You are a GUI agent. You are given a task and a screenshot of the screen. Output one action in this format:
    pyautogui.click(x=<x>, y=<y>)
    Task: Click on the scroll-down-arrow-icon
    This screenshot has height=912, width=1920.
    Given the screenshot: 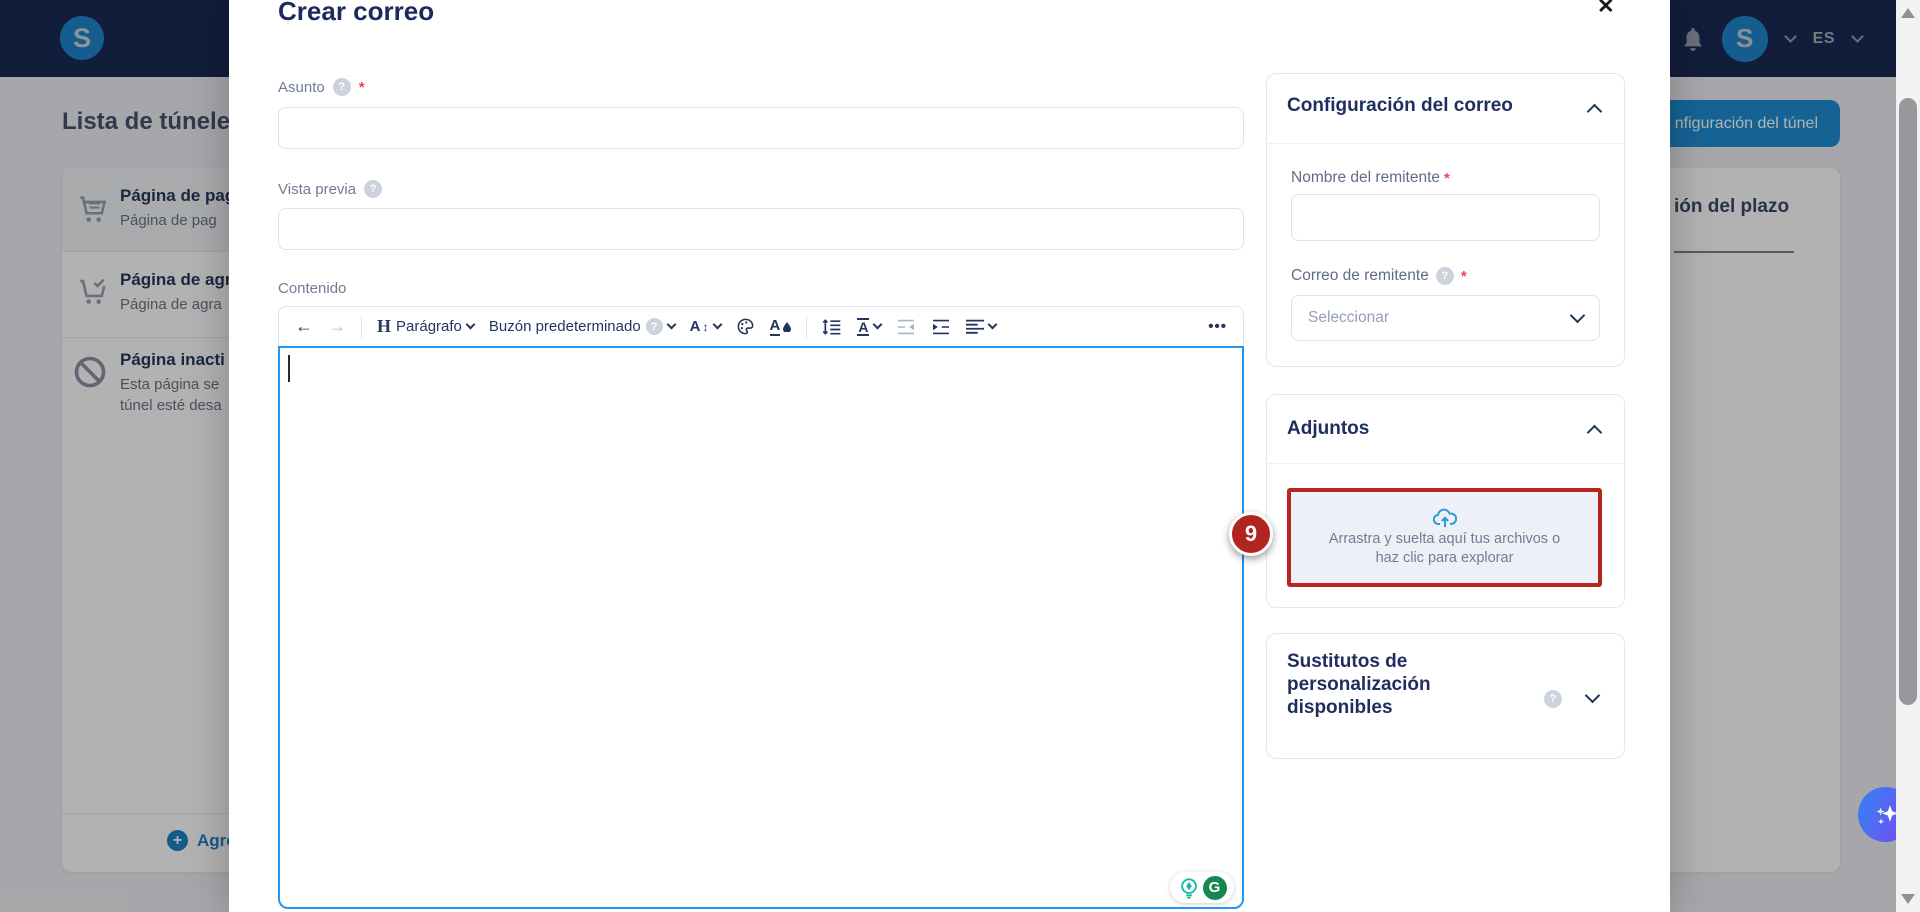 What is the action you would take?
    pyautogui.click(x=1908, y=899)
    